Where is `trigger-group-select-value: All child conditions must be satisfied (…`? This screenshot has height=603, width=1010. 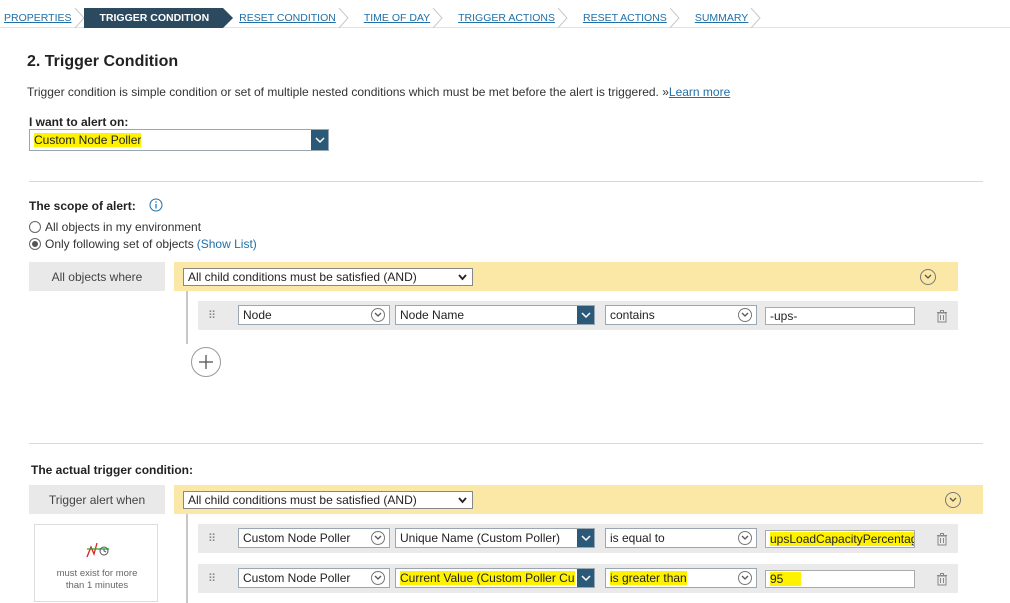 trigger-group-select-value: All child conditions must be satisfied (… is located at coordinates (302, 500).